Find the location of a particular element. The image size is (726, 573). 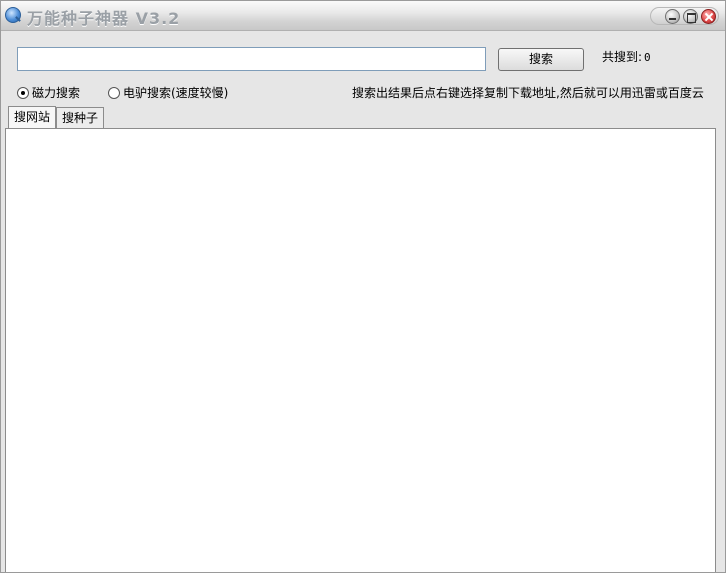

window-title: 万能种子神器 V3.2 is located at coordinates (104, 18).